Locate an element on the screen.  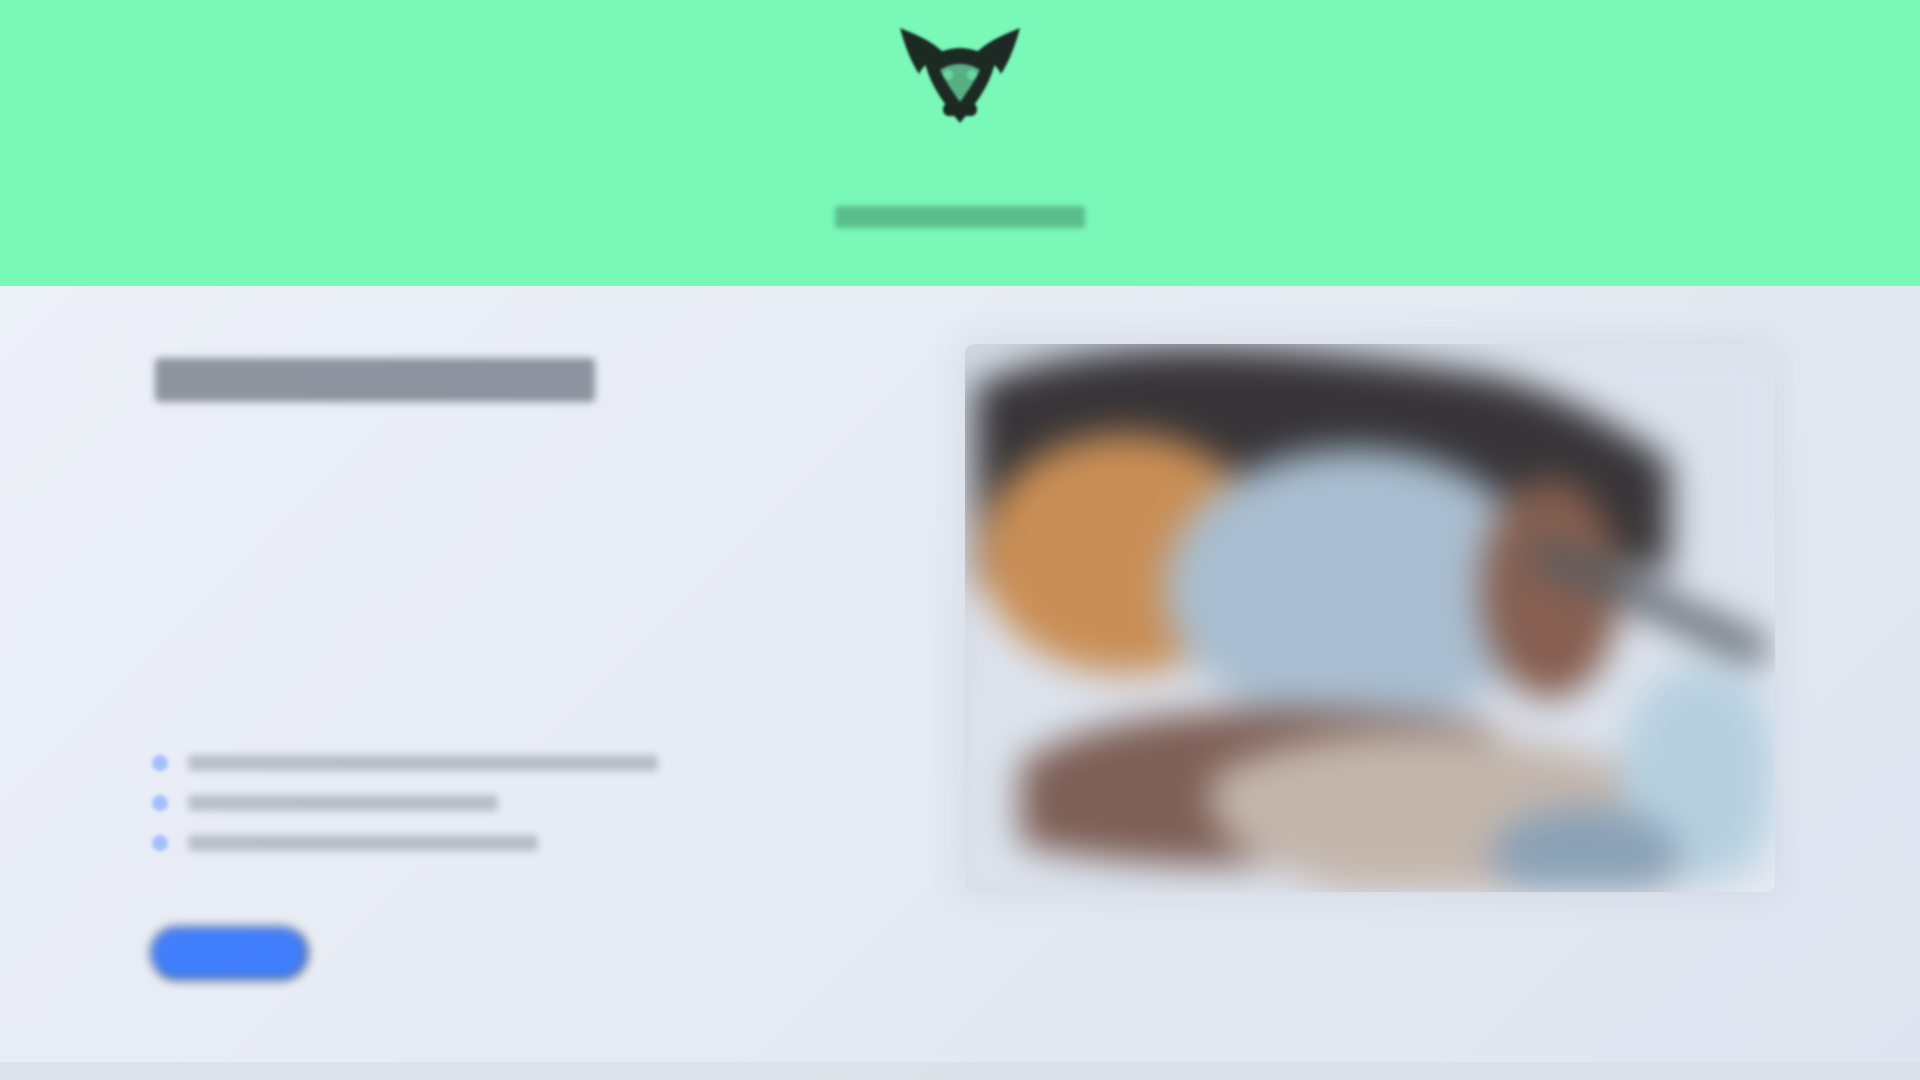
footer-strip is located at coordinates (960, 1071).